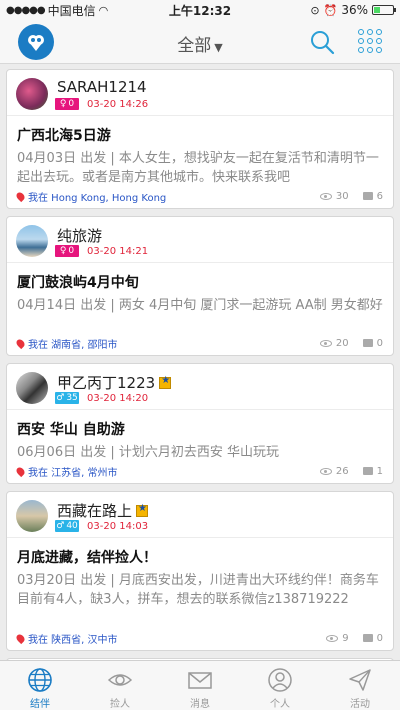 The width and height of the screenshot is (400, 710). I want to click on nav-bar: 全部 ▼, so click(200, 42).